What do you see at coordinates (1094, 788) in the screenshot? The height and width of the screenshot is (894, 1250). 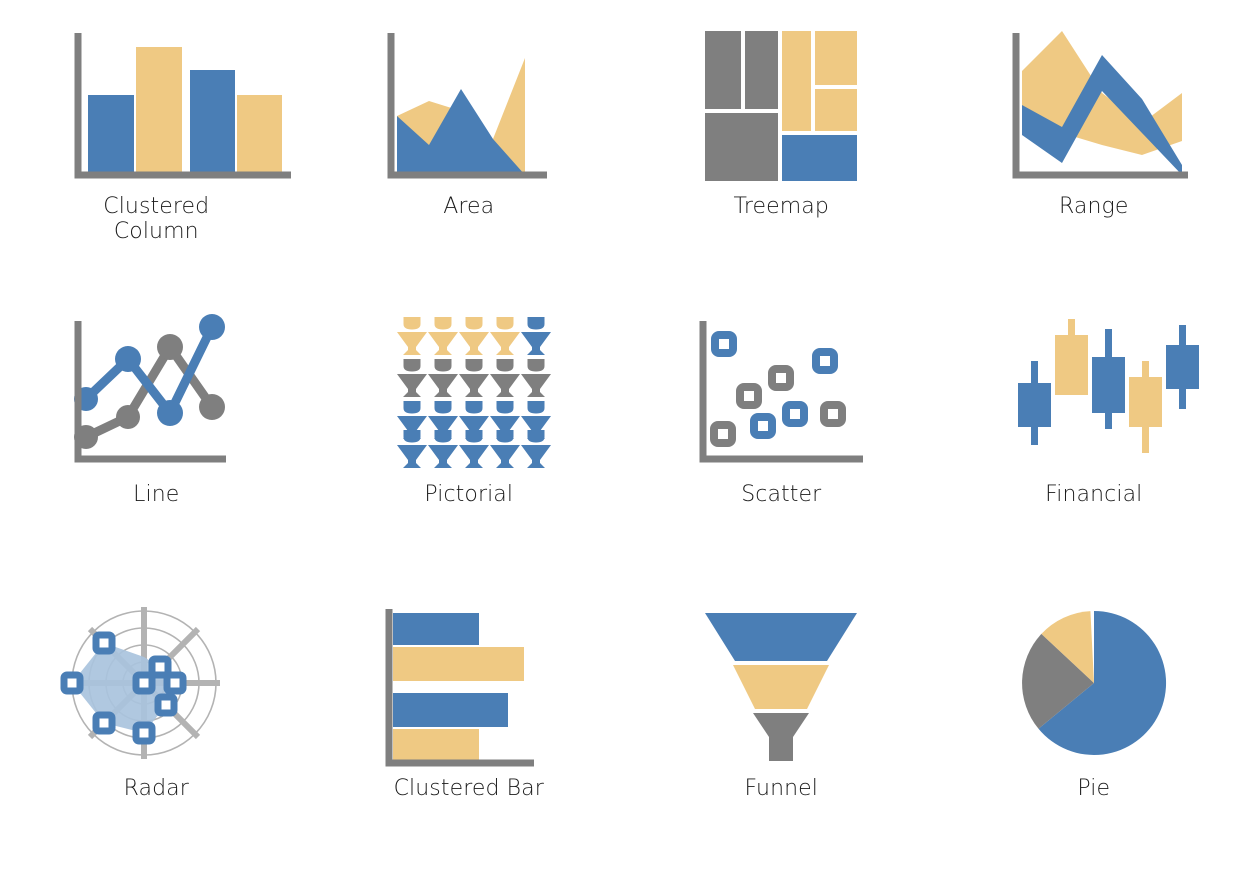 I see `gallery-item-label: Pie` at bounding box center [1094, 788].